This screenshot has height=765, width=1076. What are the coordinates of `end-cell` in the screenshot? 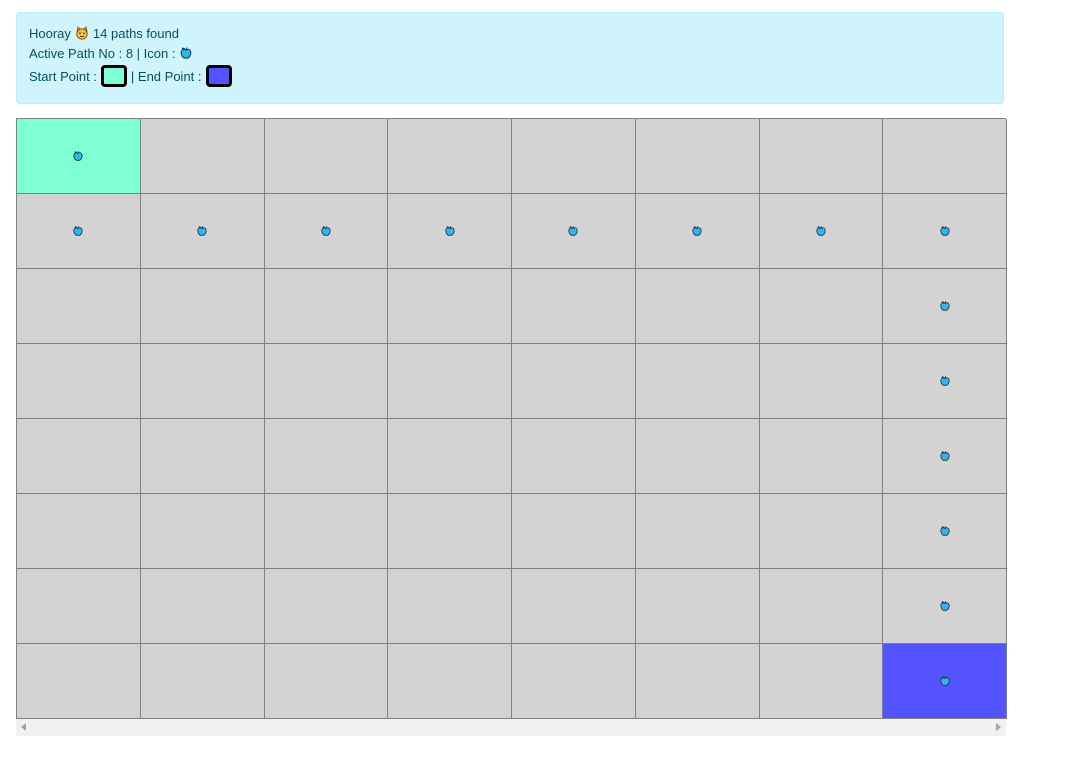 It's located at (945, 681).